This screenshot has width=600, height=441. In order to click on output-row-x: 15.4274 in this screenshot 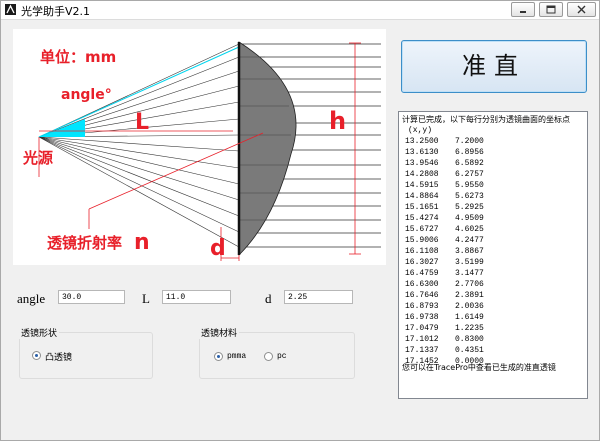, I will do `click(422, 218)`.